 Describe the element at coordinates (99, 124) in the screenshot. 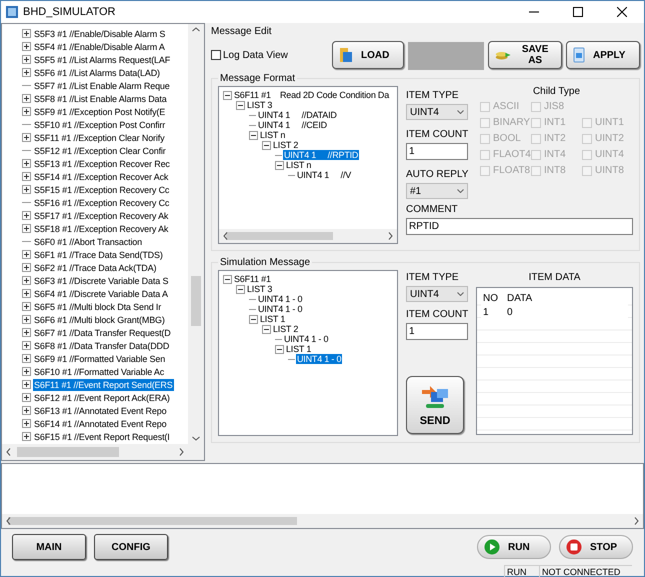

I see `tree-item: S5F10 #1 //Exception Post Confirr` at that location.